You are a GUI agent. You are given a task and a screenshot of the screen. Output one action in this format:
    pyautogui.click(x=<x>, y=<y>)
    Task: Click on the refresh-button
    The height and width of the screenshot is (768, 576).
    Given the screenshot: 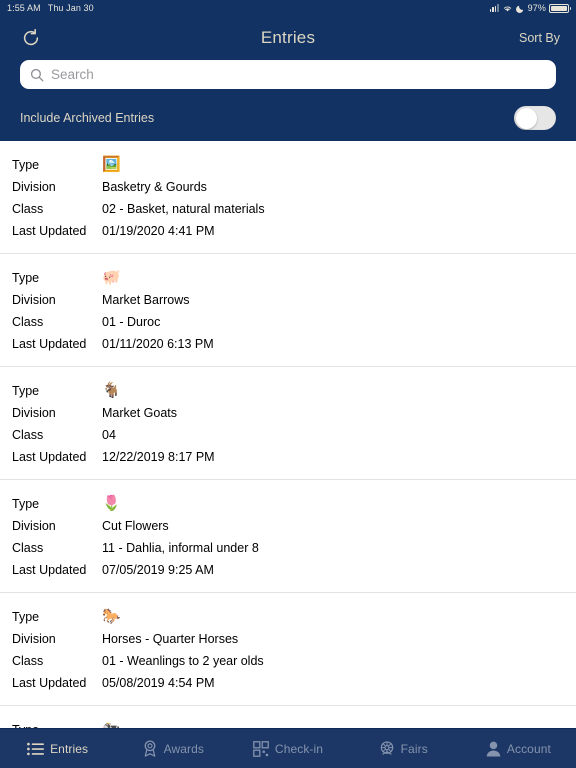 What is the action you would take?
    pyautogui.click(x=31, y=38)
    